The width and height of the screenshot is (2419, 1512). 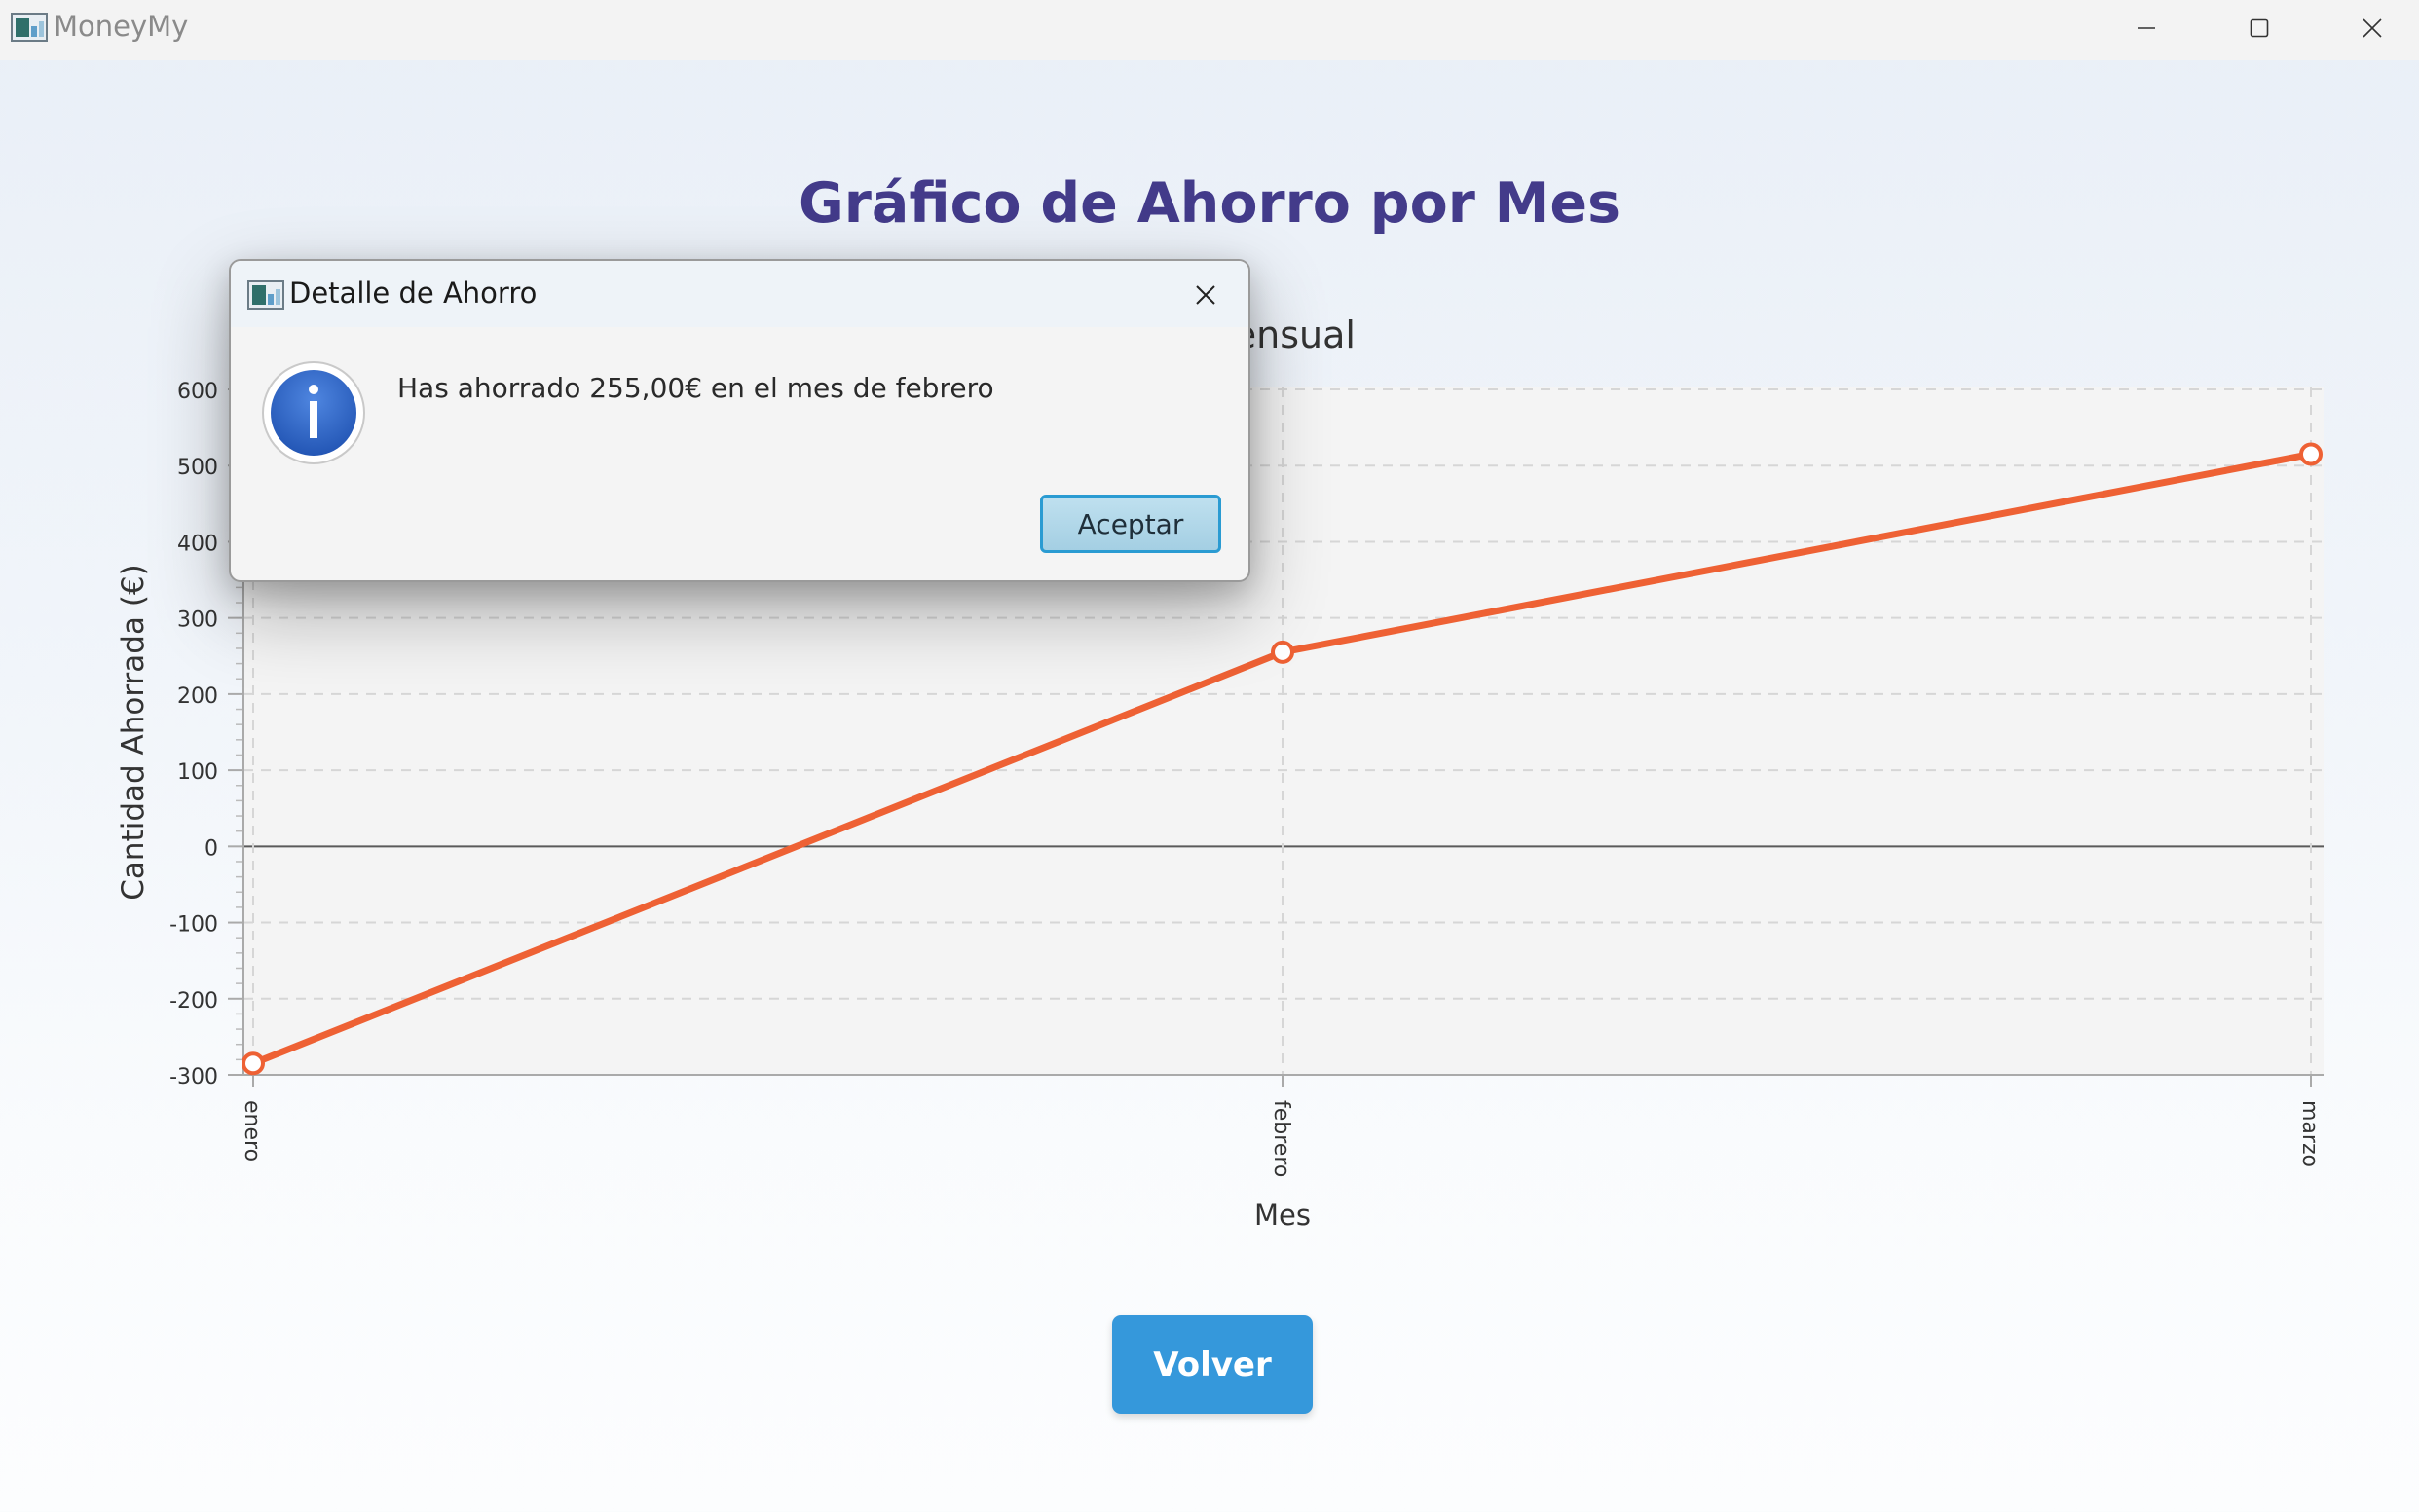 What do you see at coordinates (197, 544) in the screenshot?
I see `y-tick-label: 400` at bounding box center [197, 544].